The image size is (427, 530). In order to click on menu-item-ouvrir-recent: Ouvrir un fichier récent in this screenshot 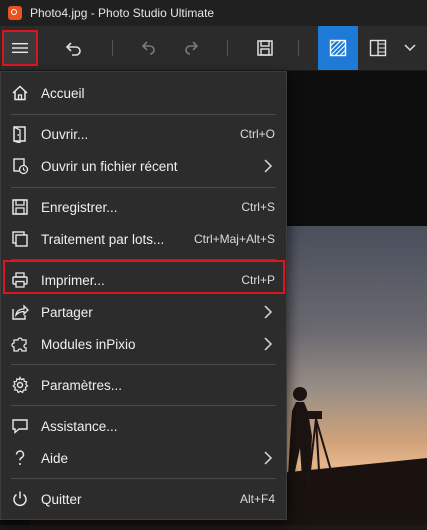, I will do `click(143, 166)`.